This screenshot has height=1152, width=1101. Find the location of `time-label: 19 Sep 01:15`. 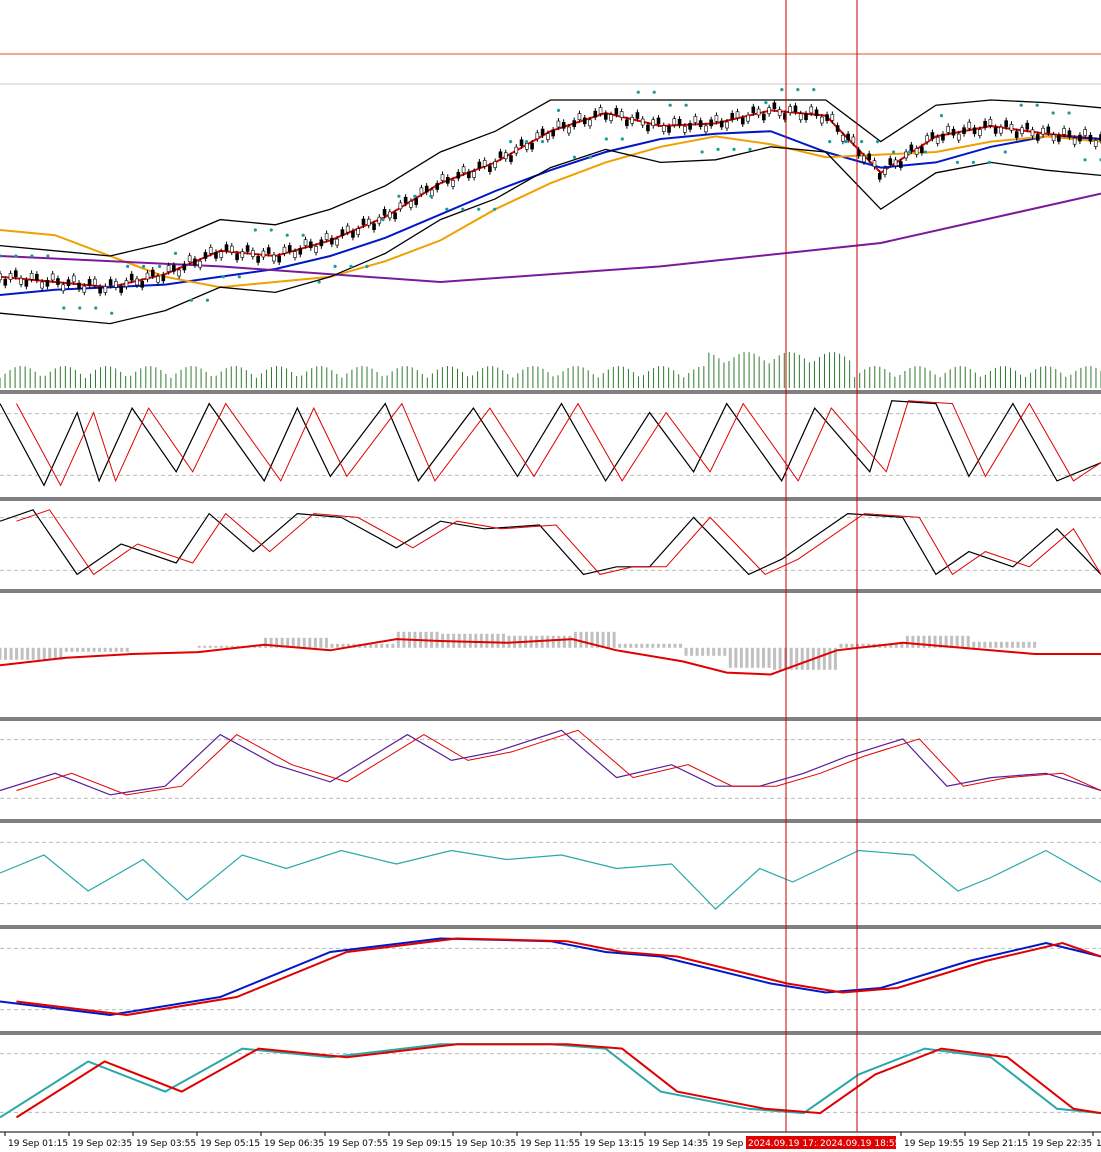

time-label: 19 Sep 01:15 is located at coordinates (38, 1144).